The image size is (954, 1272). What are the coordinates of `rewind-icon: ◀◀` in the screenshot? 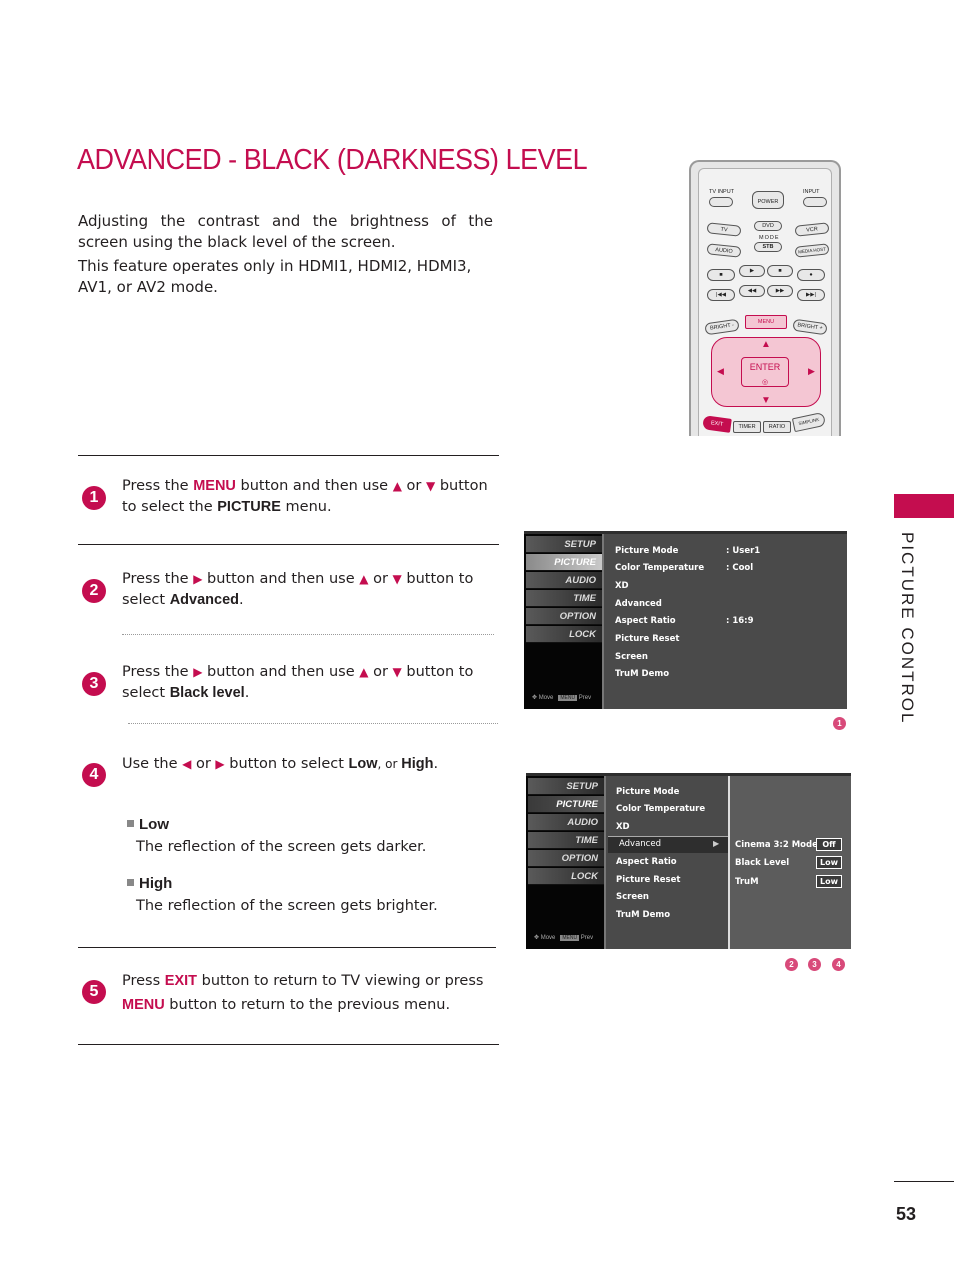 It's located at (752, 291).